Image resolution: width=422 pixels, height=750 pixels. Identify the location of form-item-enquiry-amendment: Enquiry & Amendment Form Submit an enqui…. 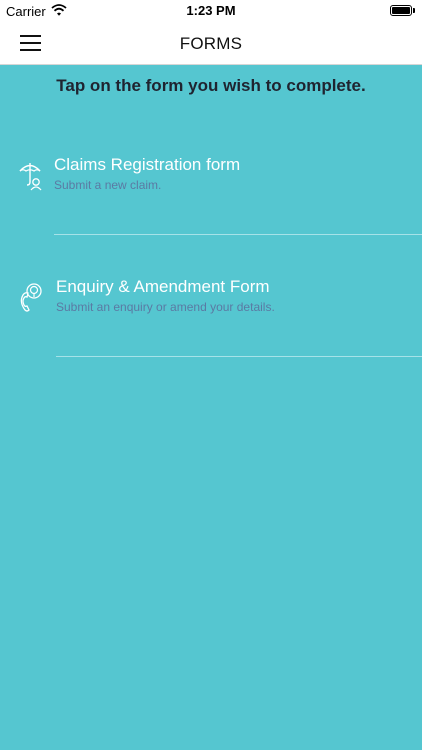
(211, 322).